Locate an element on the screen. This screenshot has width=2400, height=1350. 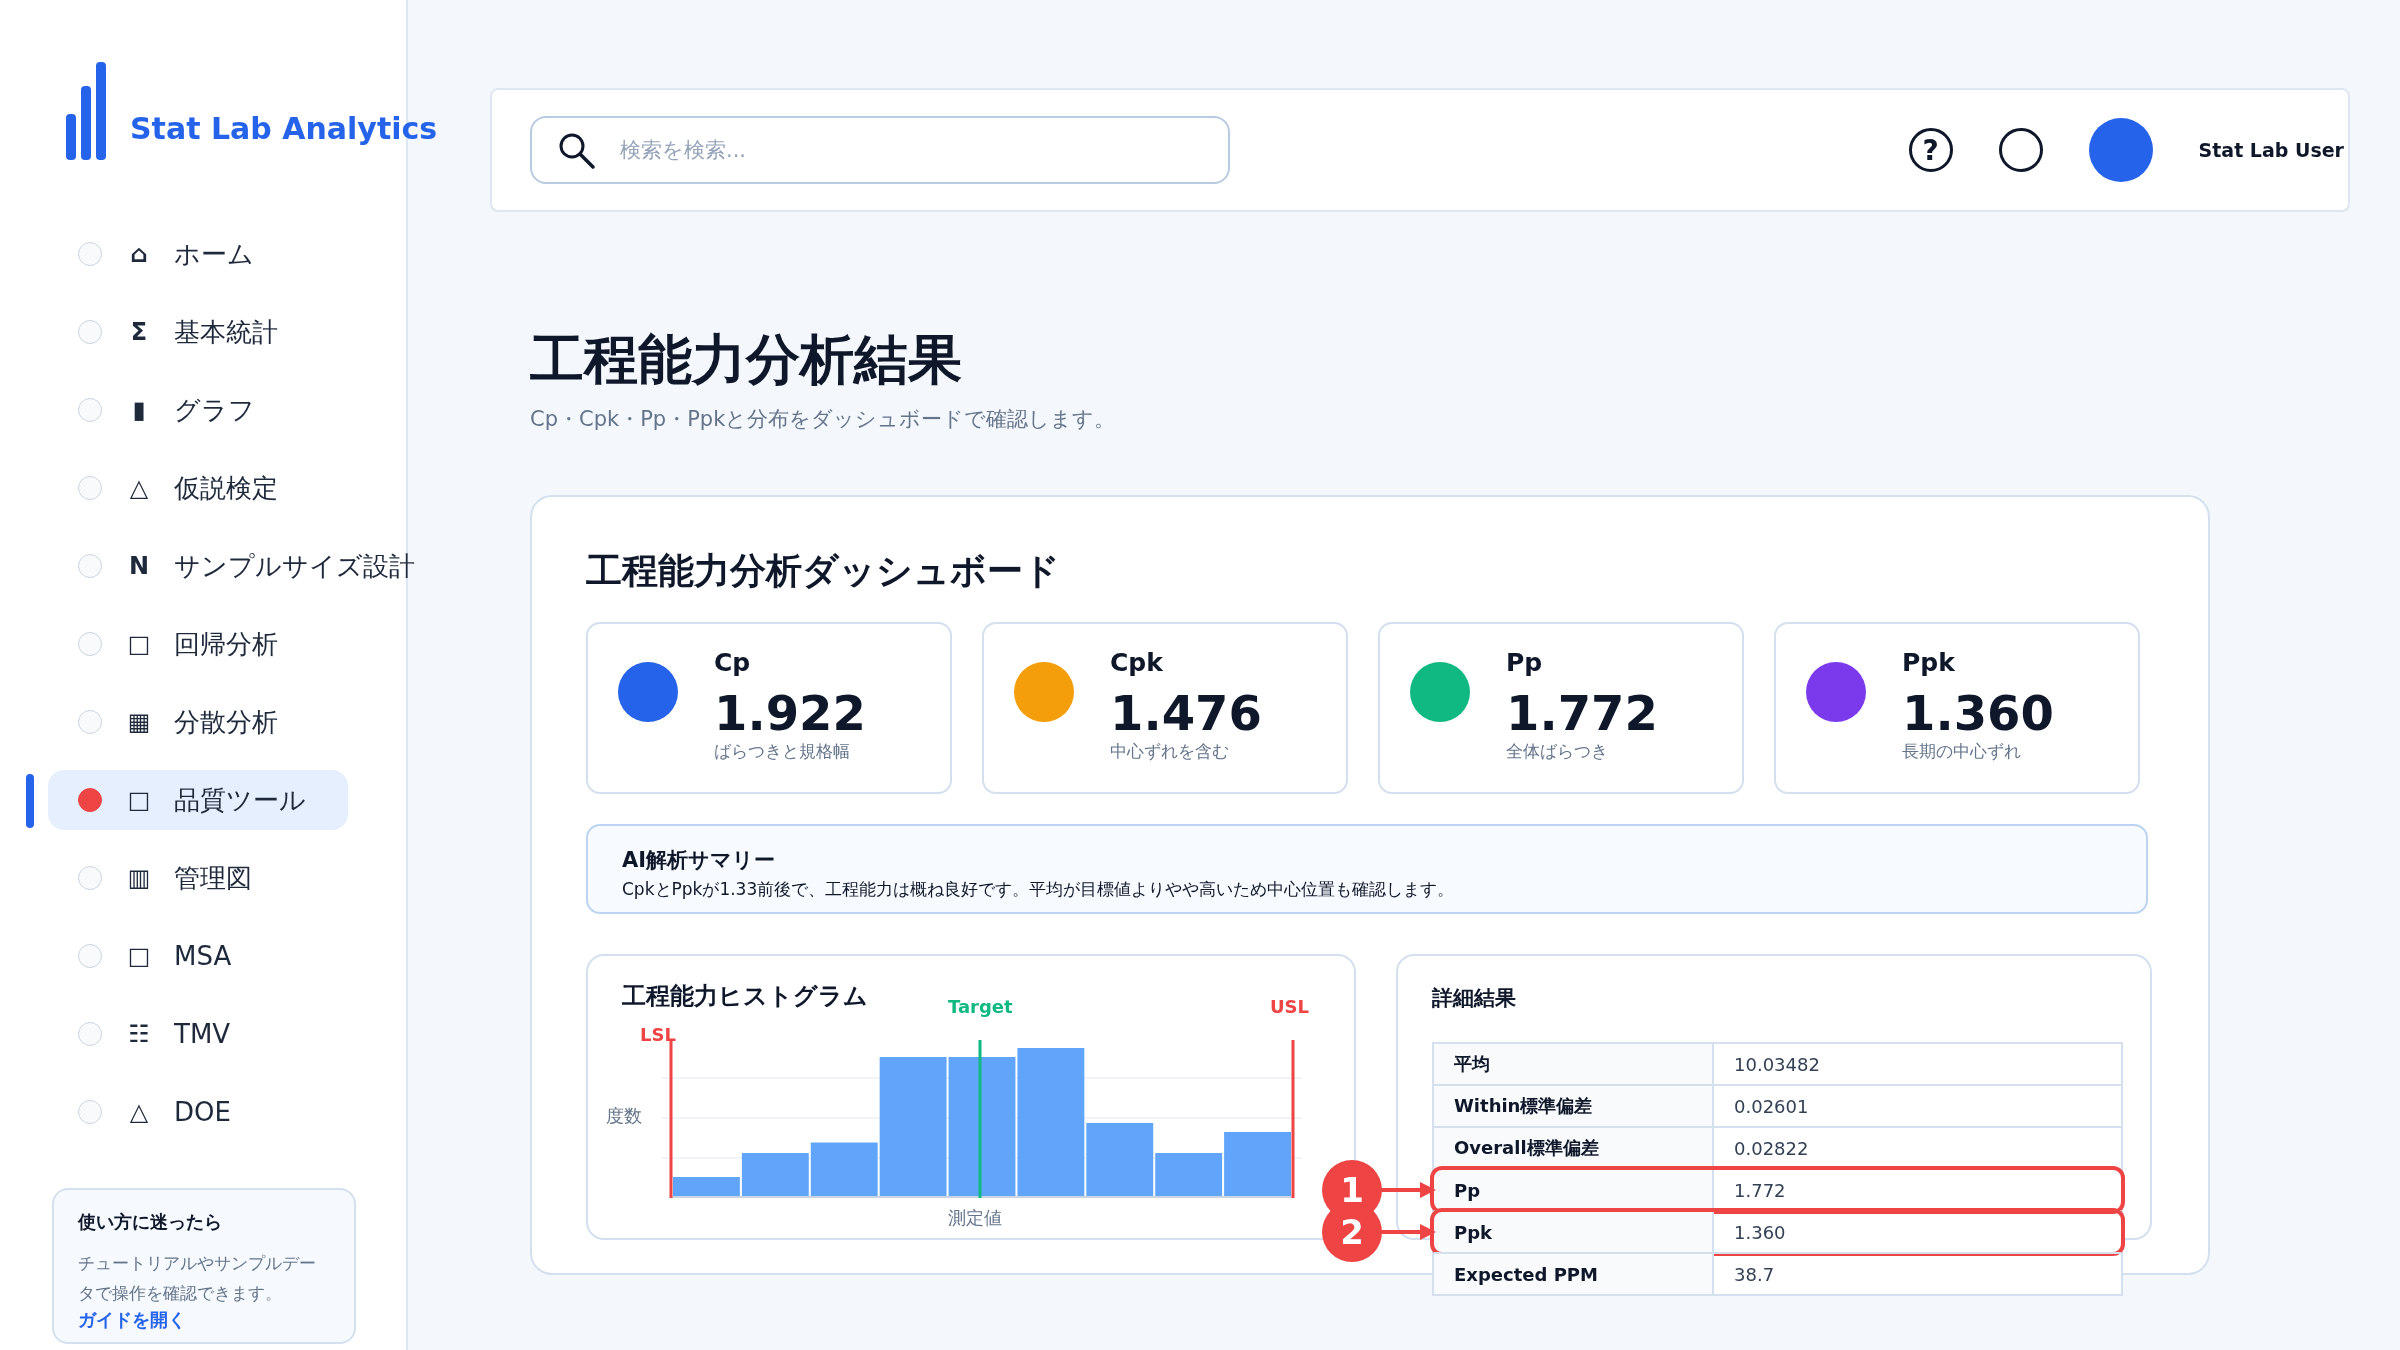
sidebar-item: Σ 基本統計 is located at coordinates (198, 332).